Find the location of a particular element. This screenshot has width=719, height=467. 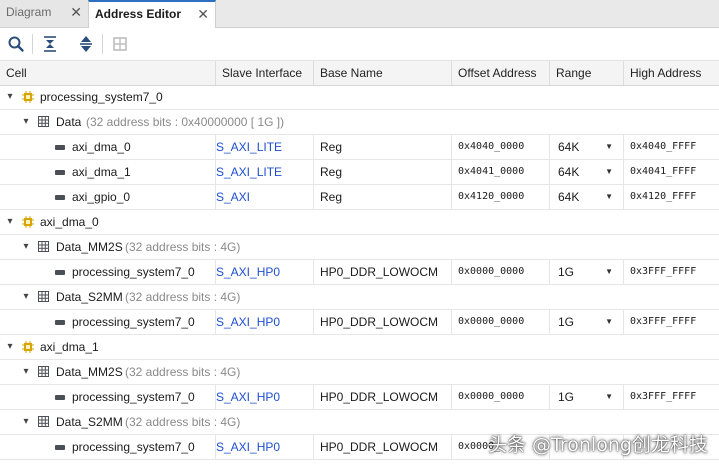

range-value: 1G is located at coordinates (566, 397).